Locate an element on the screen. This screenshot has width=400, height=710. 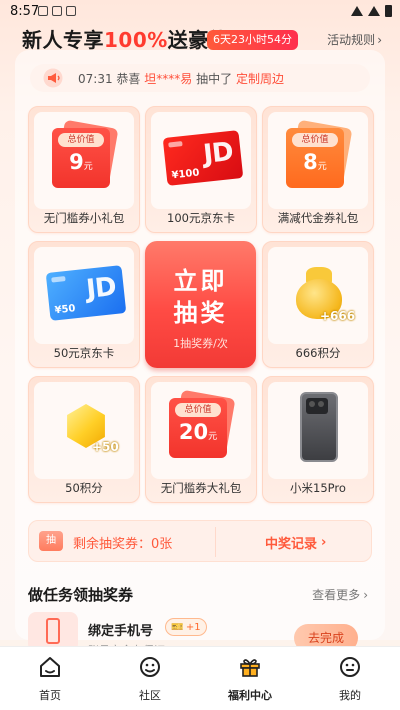
winner-marquee: 07:31 恭喜 坦****易 抽中了 定制周边 is located at coordinates (200, 78).